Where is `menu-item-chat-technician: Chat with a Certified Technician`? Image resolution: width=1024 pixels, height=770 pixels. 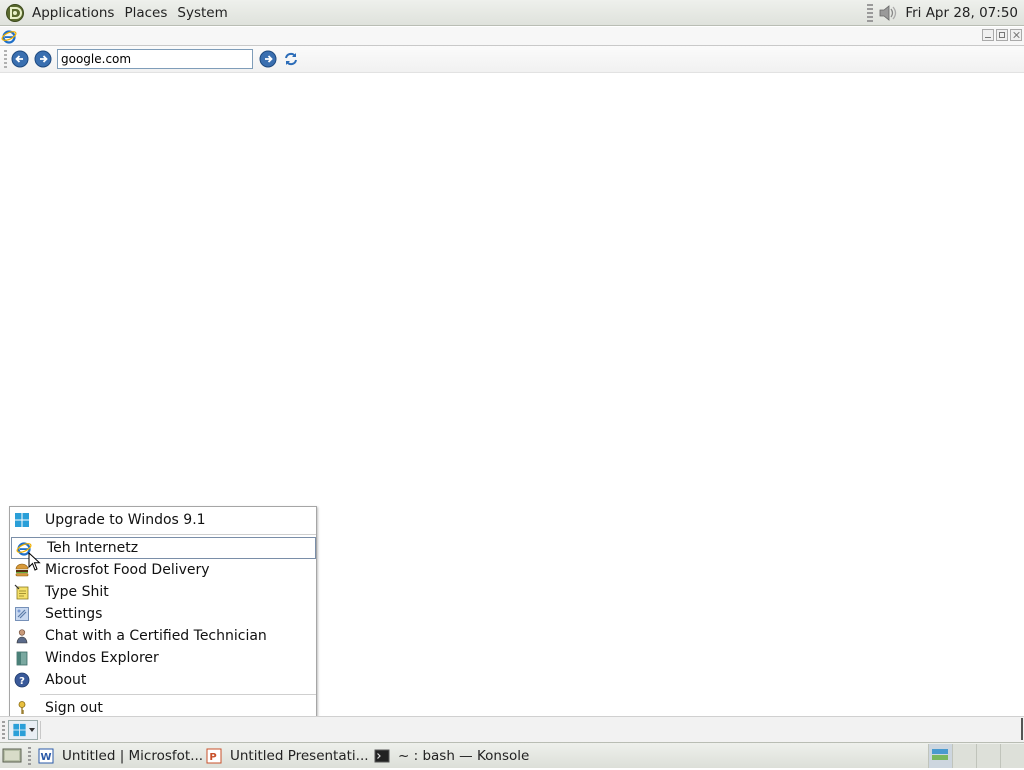
menu-item-chat-technician: Chat with a Certified Technician is located at coordinates (163, 636).